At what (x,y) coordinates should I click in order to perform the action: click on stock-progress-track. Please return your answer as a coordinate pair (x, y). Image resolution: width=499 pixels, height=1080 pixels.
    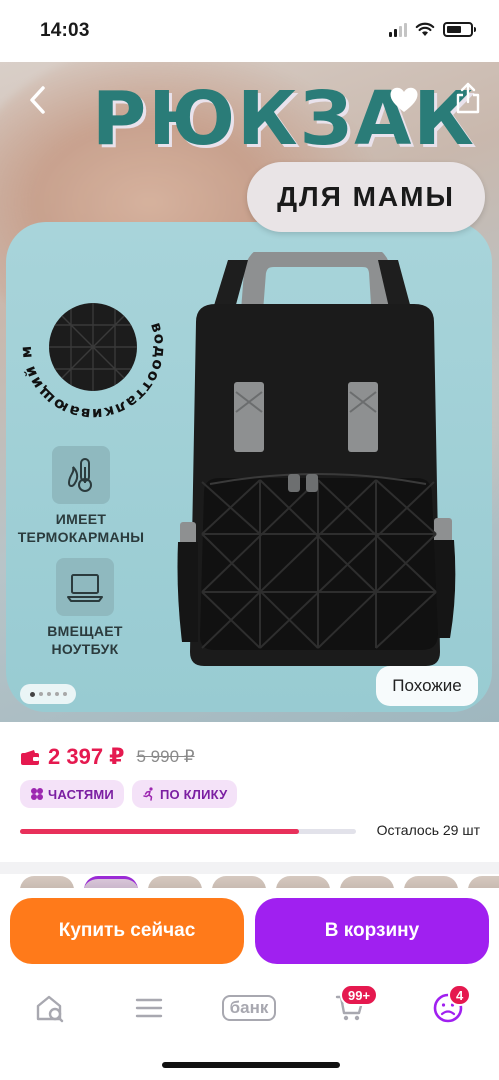
    Looking at the image, I should click on (188, 831).